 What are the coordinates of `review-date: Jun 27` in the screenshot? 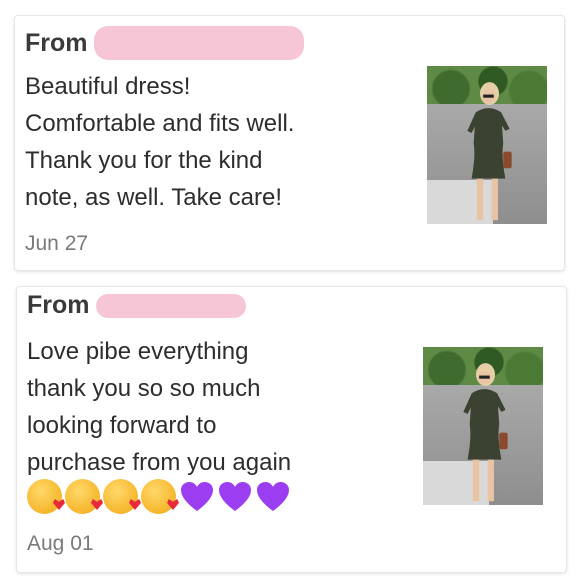 It's located at (57, 243).